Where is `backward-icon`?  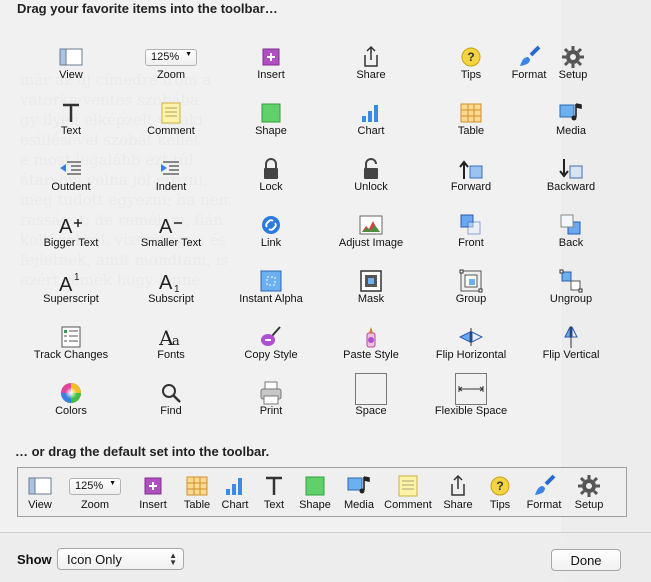 backward-icon is located at coordinates (571, 169).